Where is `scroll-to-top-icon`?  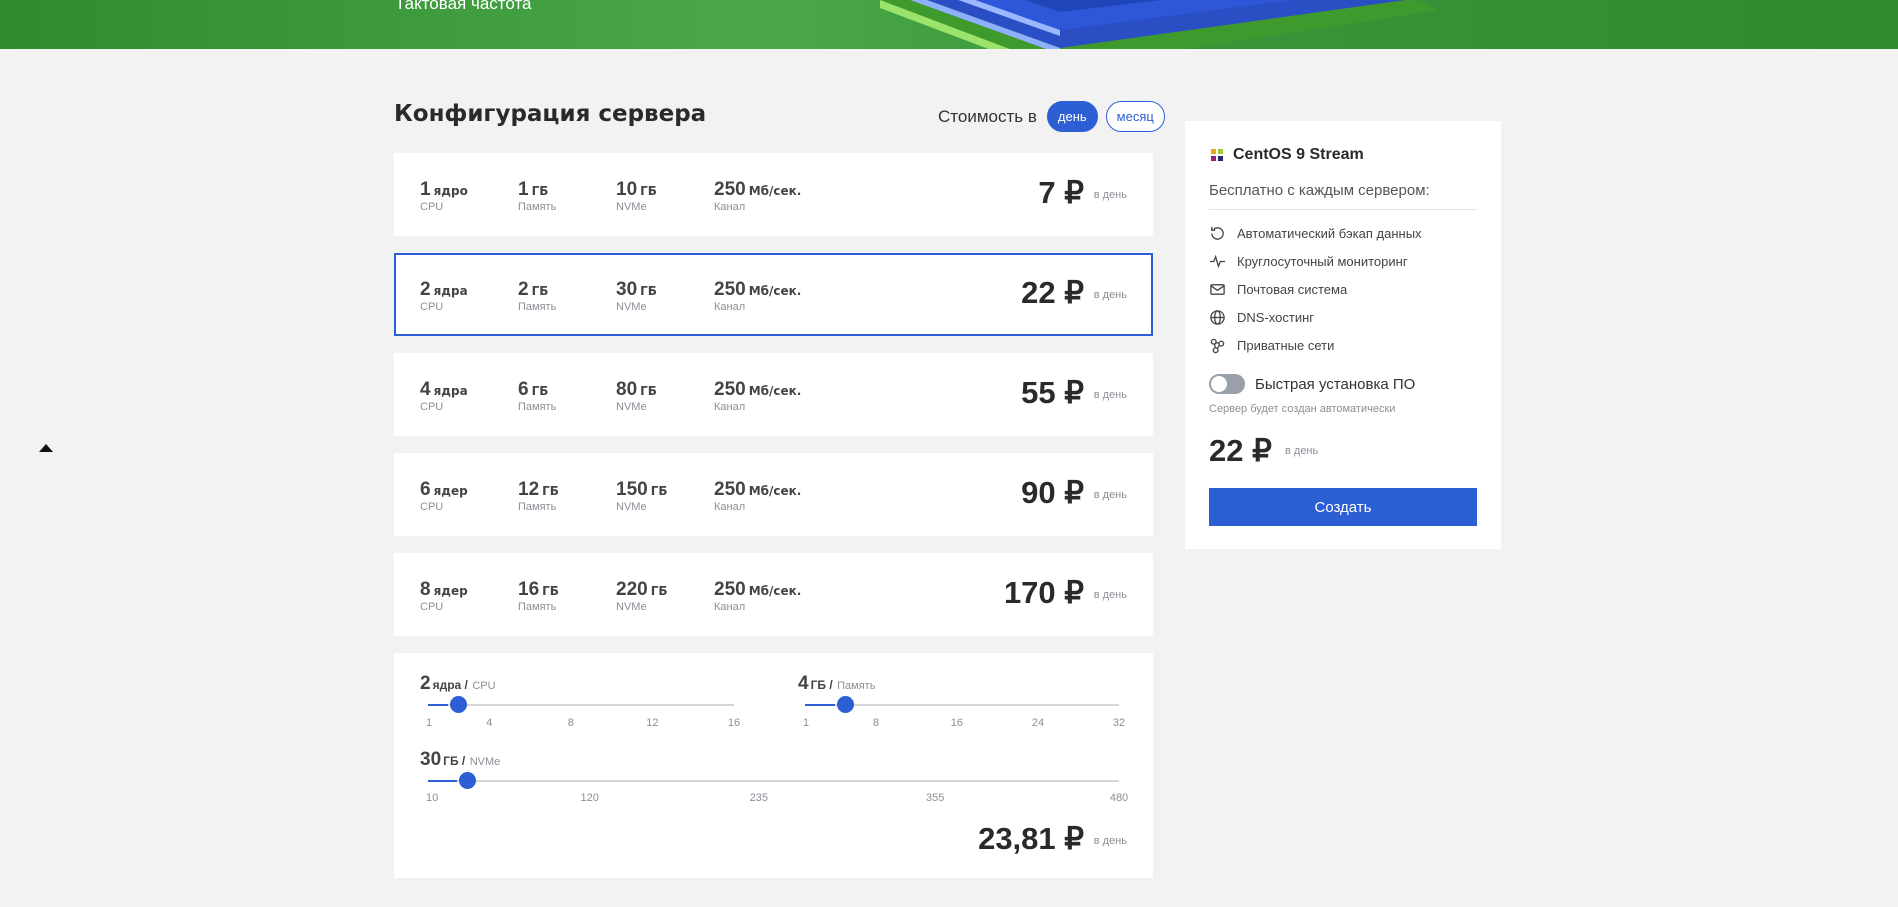 scroll-to-top-icon is located at coordinates (46, 448).